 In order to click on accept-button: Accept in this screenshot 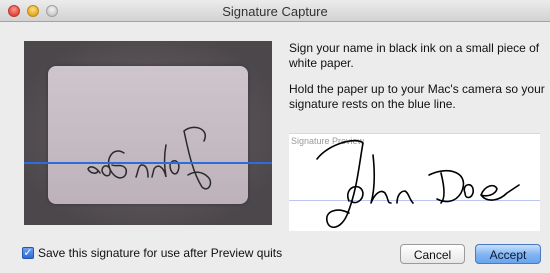, I will do `click(508, 254)`.